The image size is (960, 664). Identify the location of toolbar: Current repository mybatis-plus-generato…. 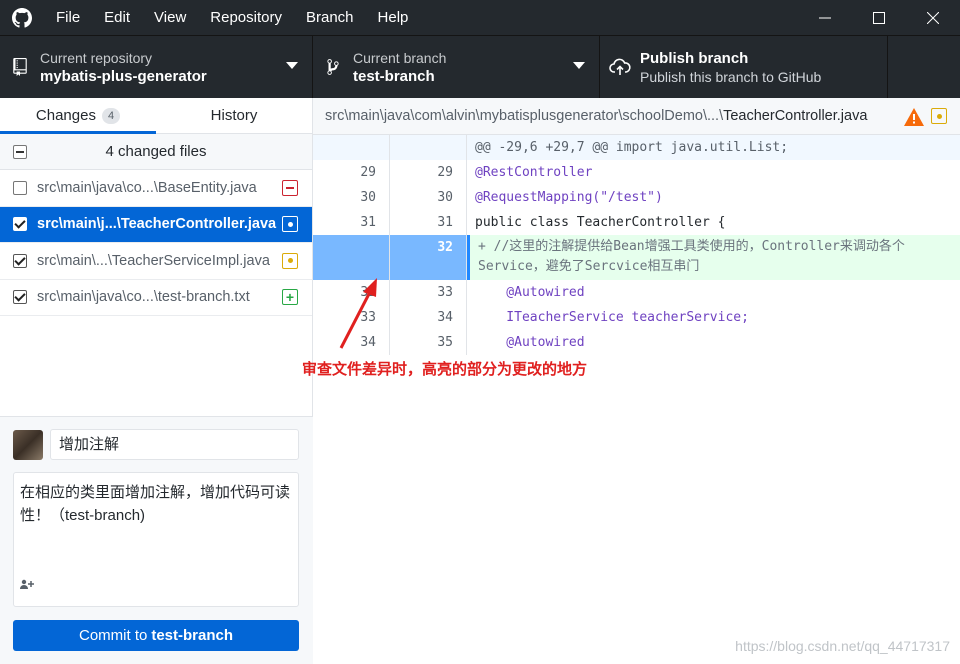
(480, 66).